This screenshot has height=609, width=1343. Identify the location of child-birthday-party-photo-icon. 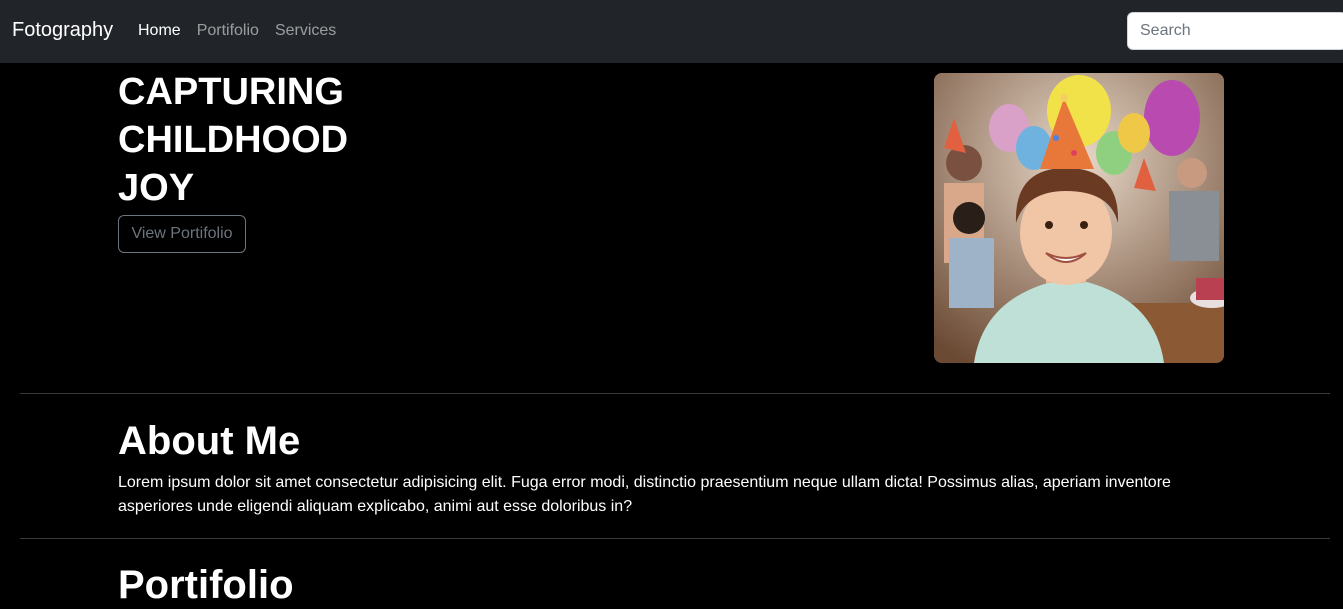
(1079, 218).